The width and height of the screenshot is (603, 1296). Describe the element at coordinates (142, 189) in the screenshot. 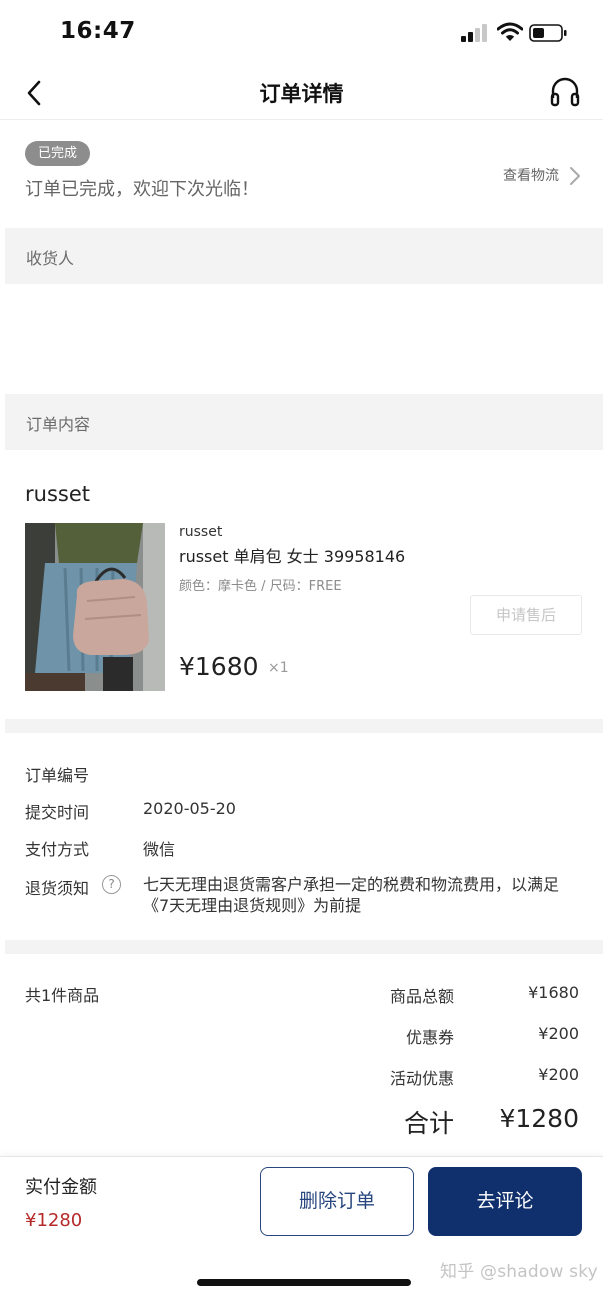

I see `status-message: 订单已完成，欢迎下次光临！` at that location.